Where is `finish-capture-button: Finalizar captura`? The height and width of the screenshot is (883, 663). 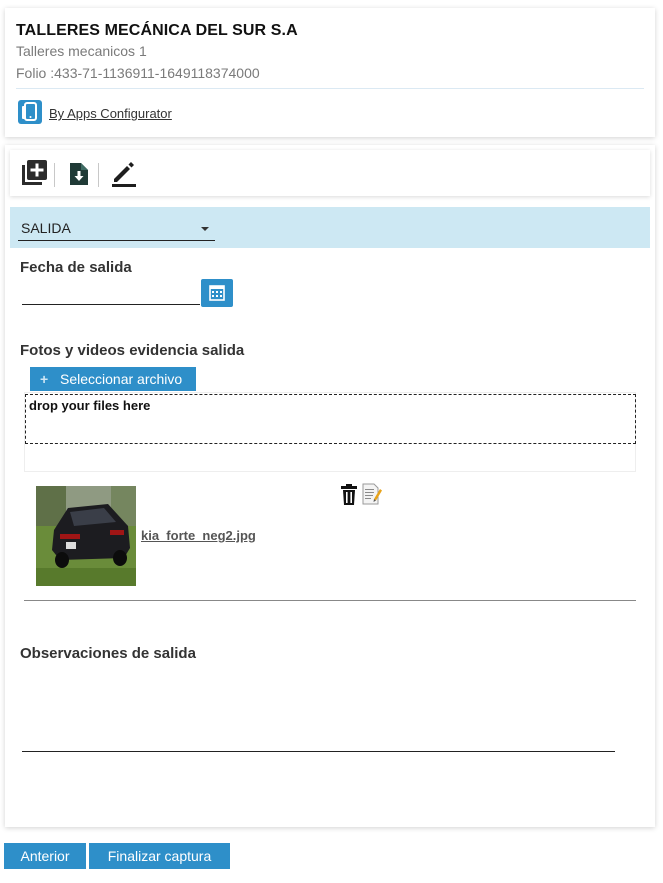
finish-capture-button: Finalizar captura is located at coordinates (159, 856).